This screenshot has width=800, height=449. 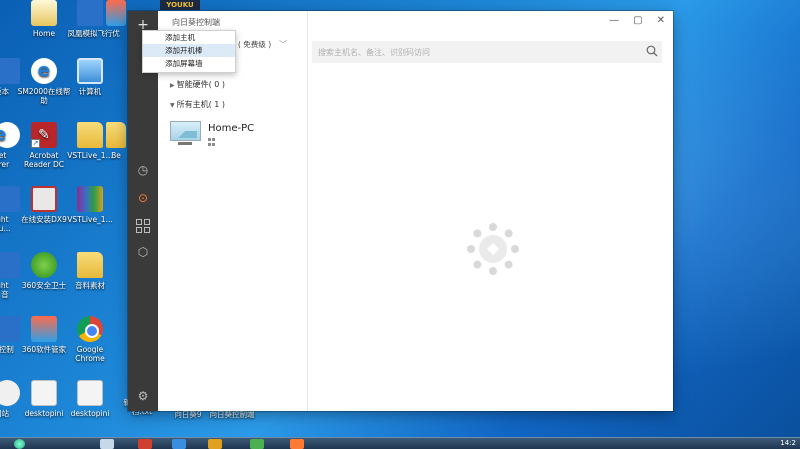 I want to click on desktop-icon-cut-2: enet orer, so click(x=10, y=145).